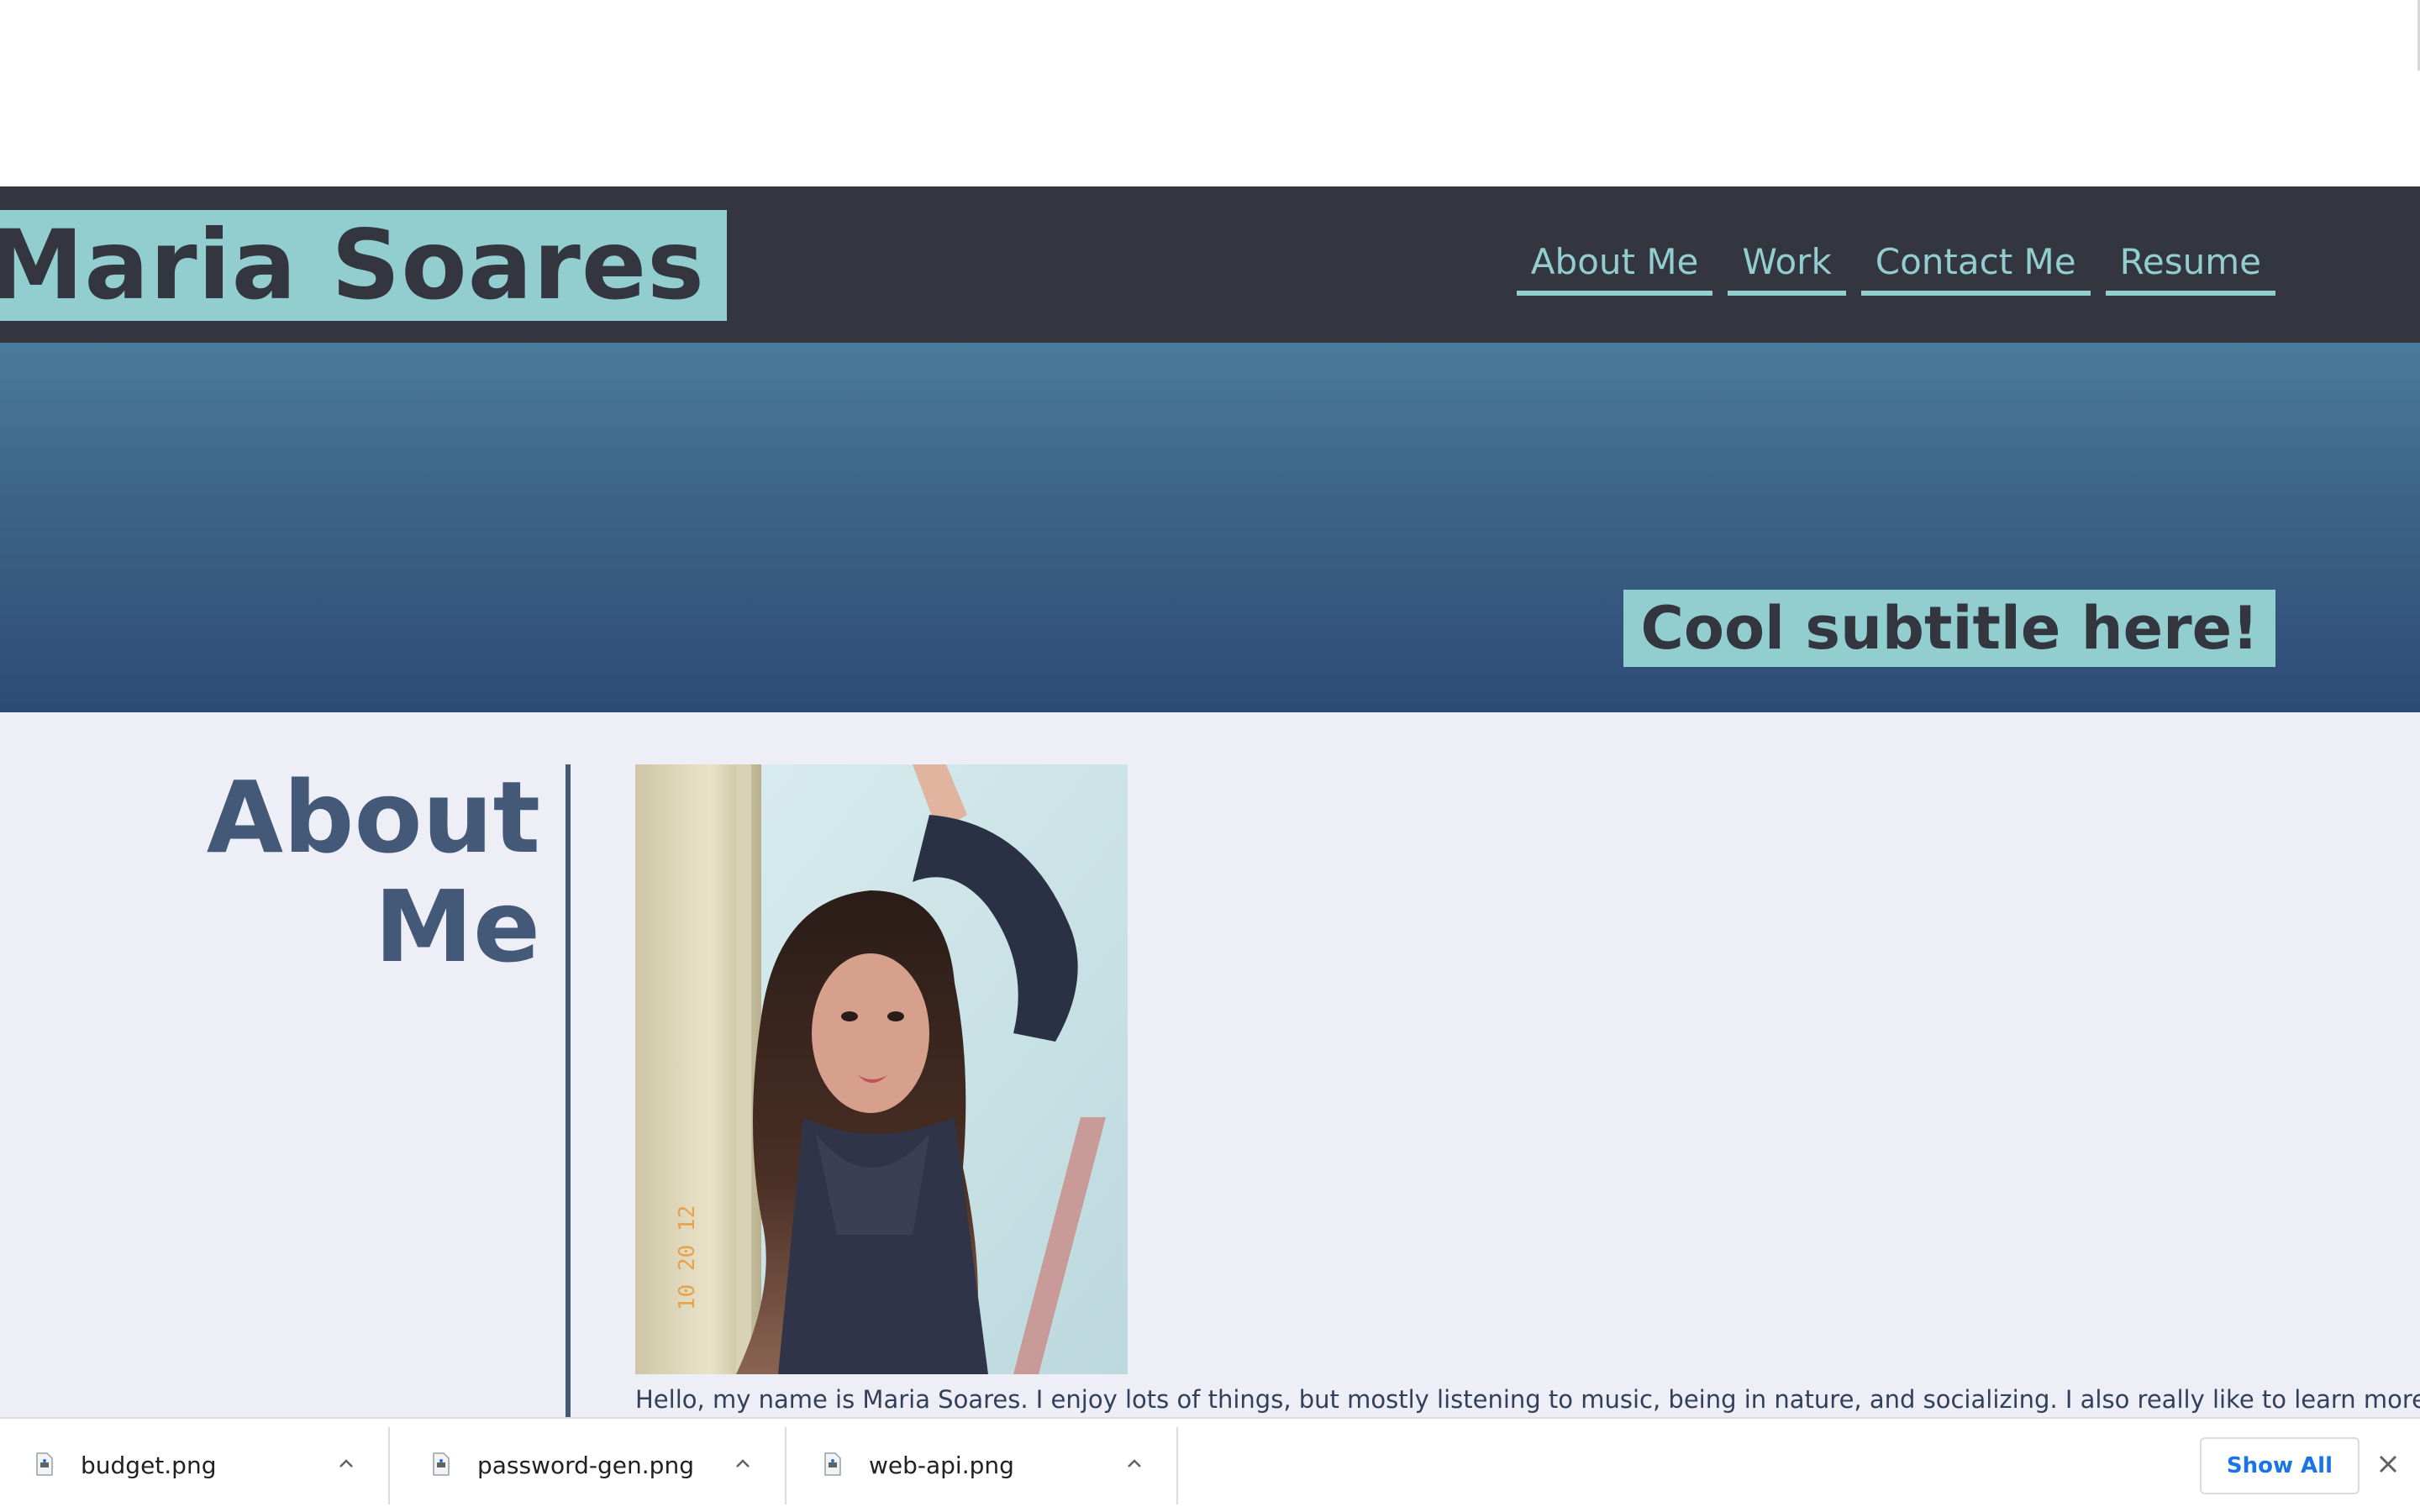 The height and width of the screenshot is (1512, 2420). Describe the element at coordinates (568, 1091) in the screenshot. I see `section-divider` at that location.